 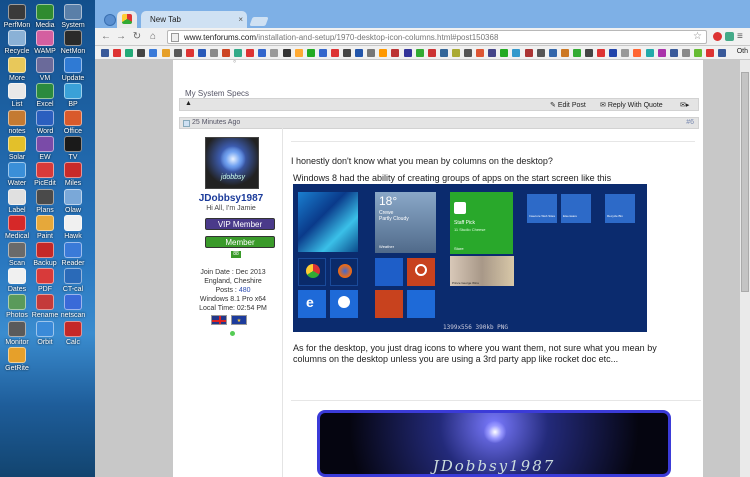 I want to click on bookmark-other: Oth, so click(x=742, y=51).